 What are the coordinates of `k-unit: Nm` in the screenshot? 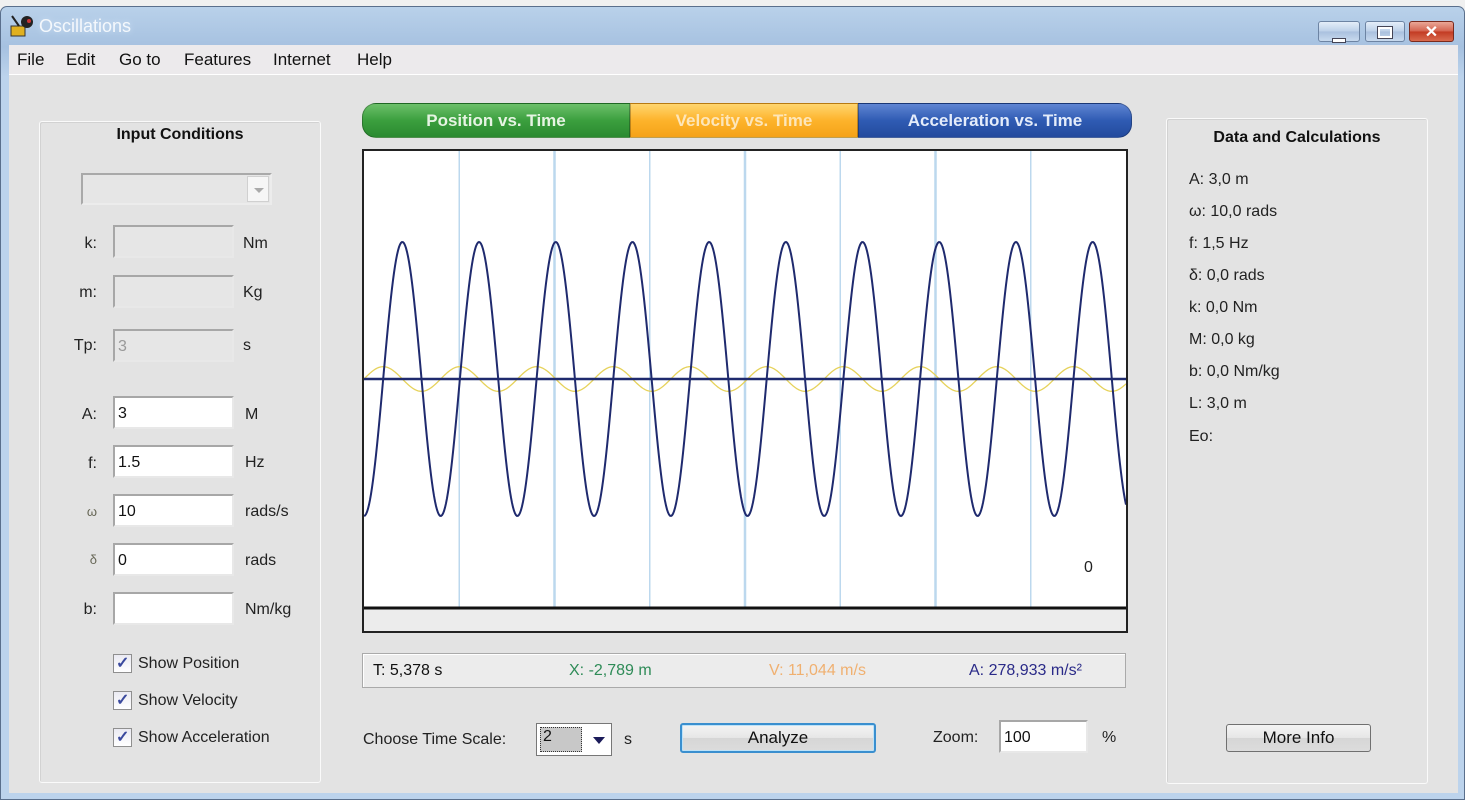 It's located at (255, 243).